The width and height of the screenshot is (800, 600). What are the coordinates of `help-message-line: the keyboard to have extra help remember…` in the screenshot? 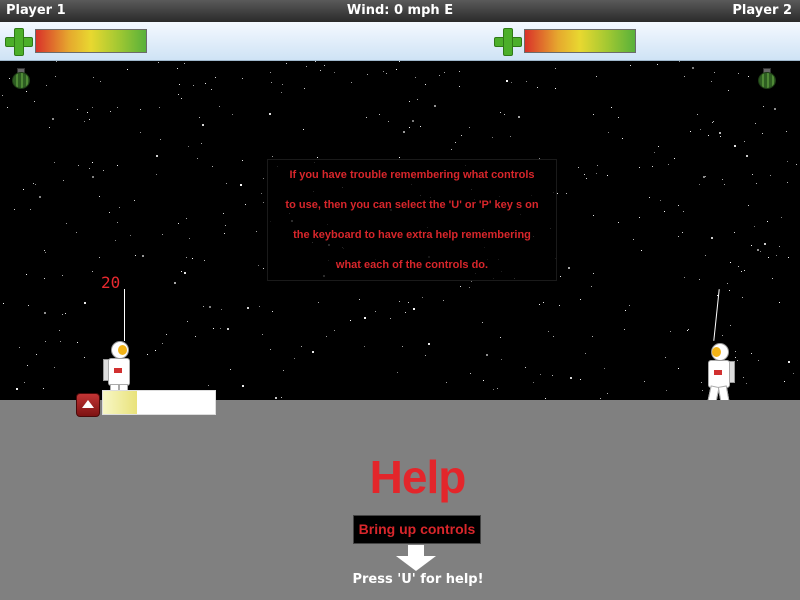 It's located at (412, 235).